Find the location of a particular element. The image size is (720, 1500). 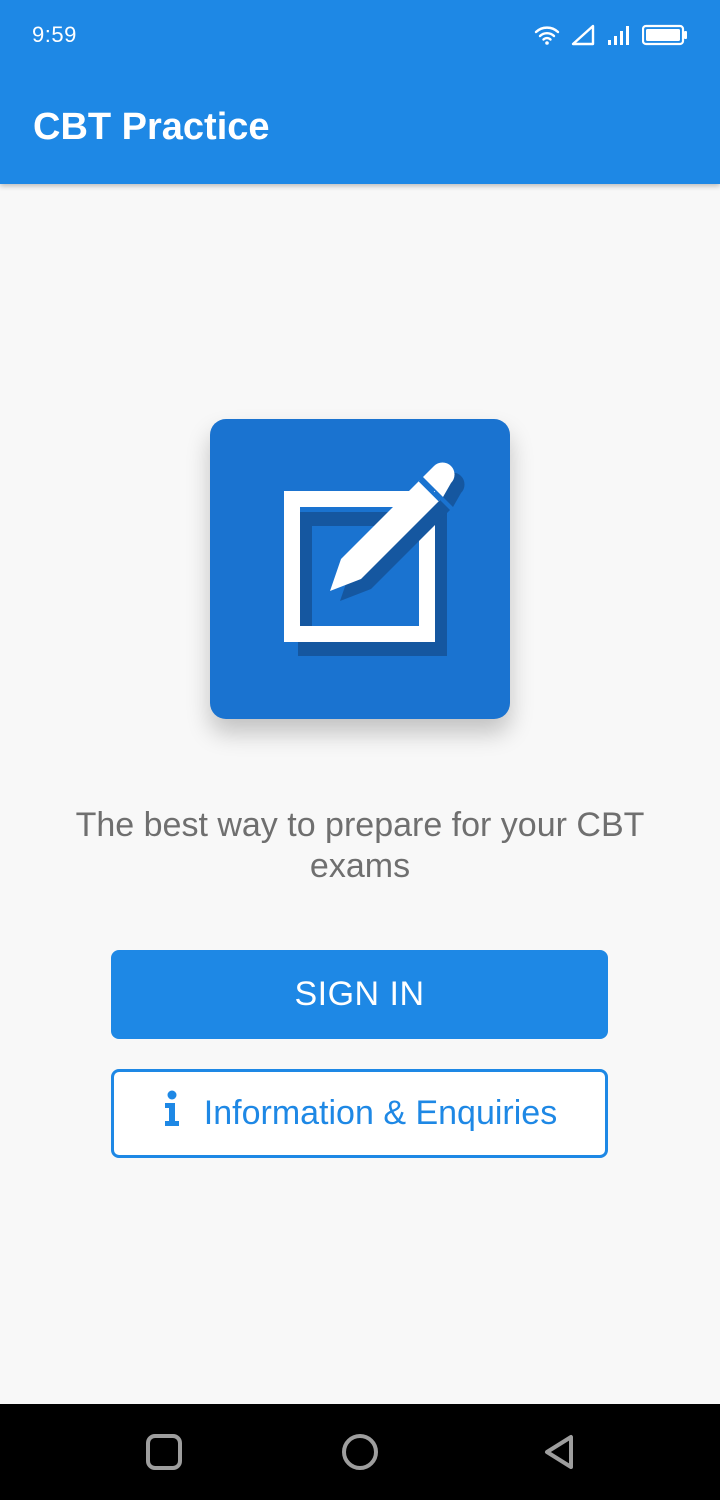

battery-icon is located at coordinates (665, 35).